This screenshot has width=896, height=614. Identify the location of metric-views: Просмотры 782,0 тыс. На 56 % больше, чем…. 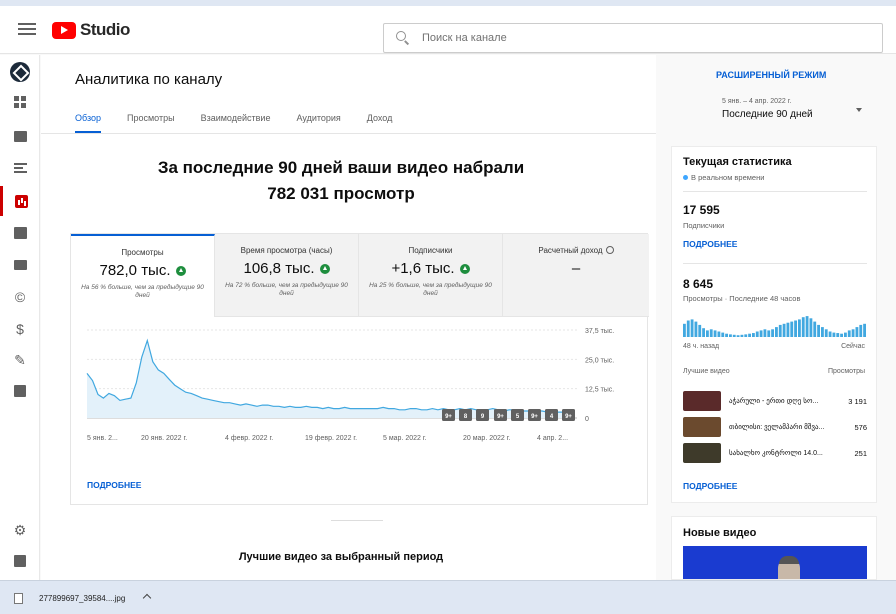
(143, 275).